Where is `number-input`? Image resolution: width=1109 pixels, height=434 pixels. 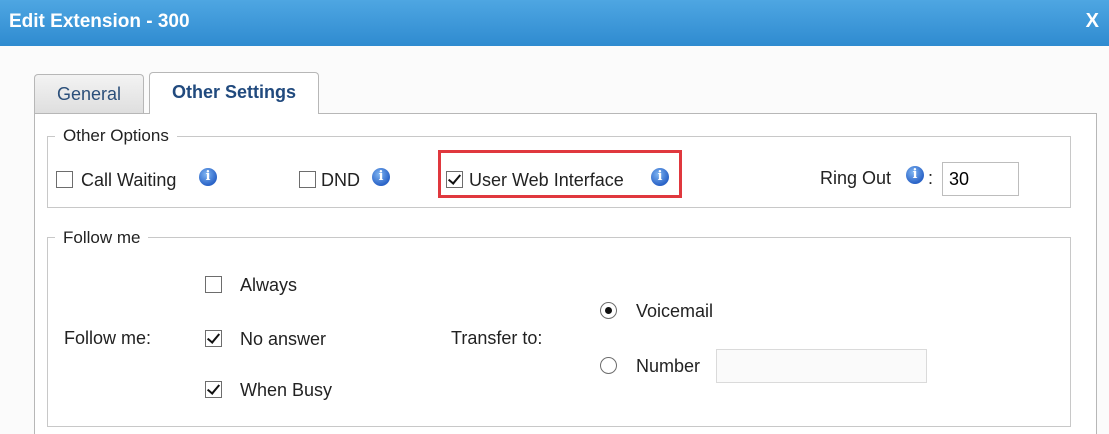
number-input is located at coordinates (821, 366).